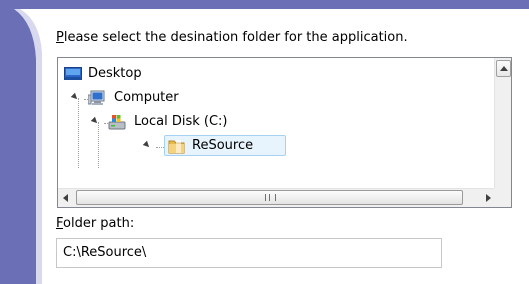 This screenshot has height=284, width=529. I want to click on horizontal-scroll-thumb, so click(269, 197).